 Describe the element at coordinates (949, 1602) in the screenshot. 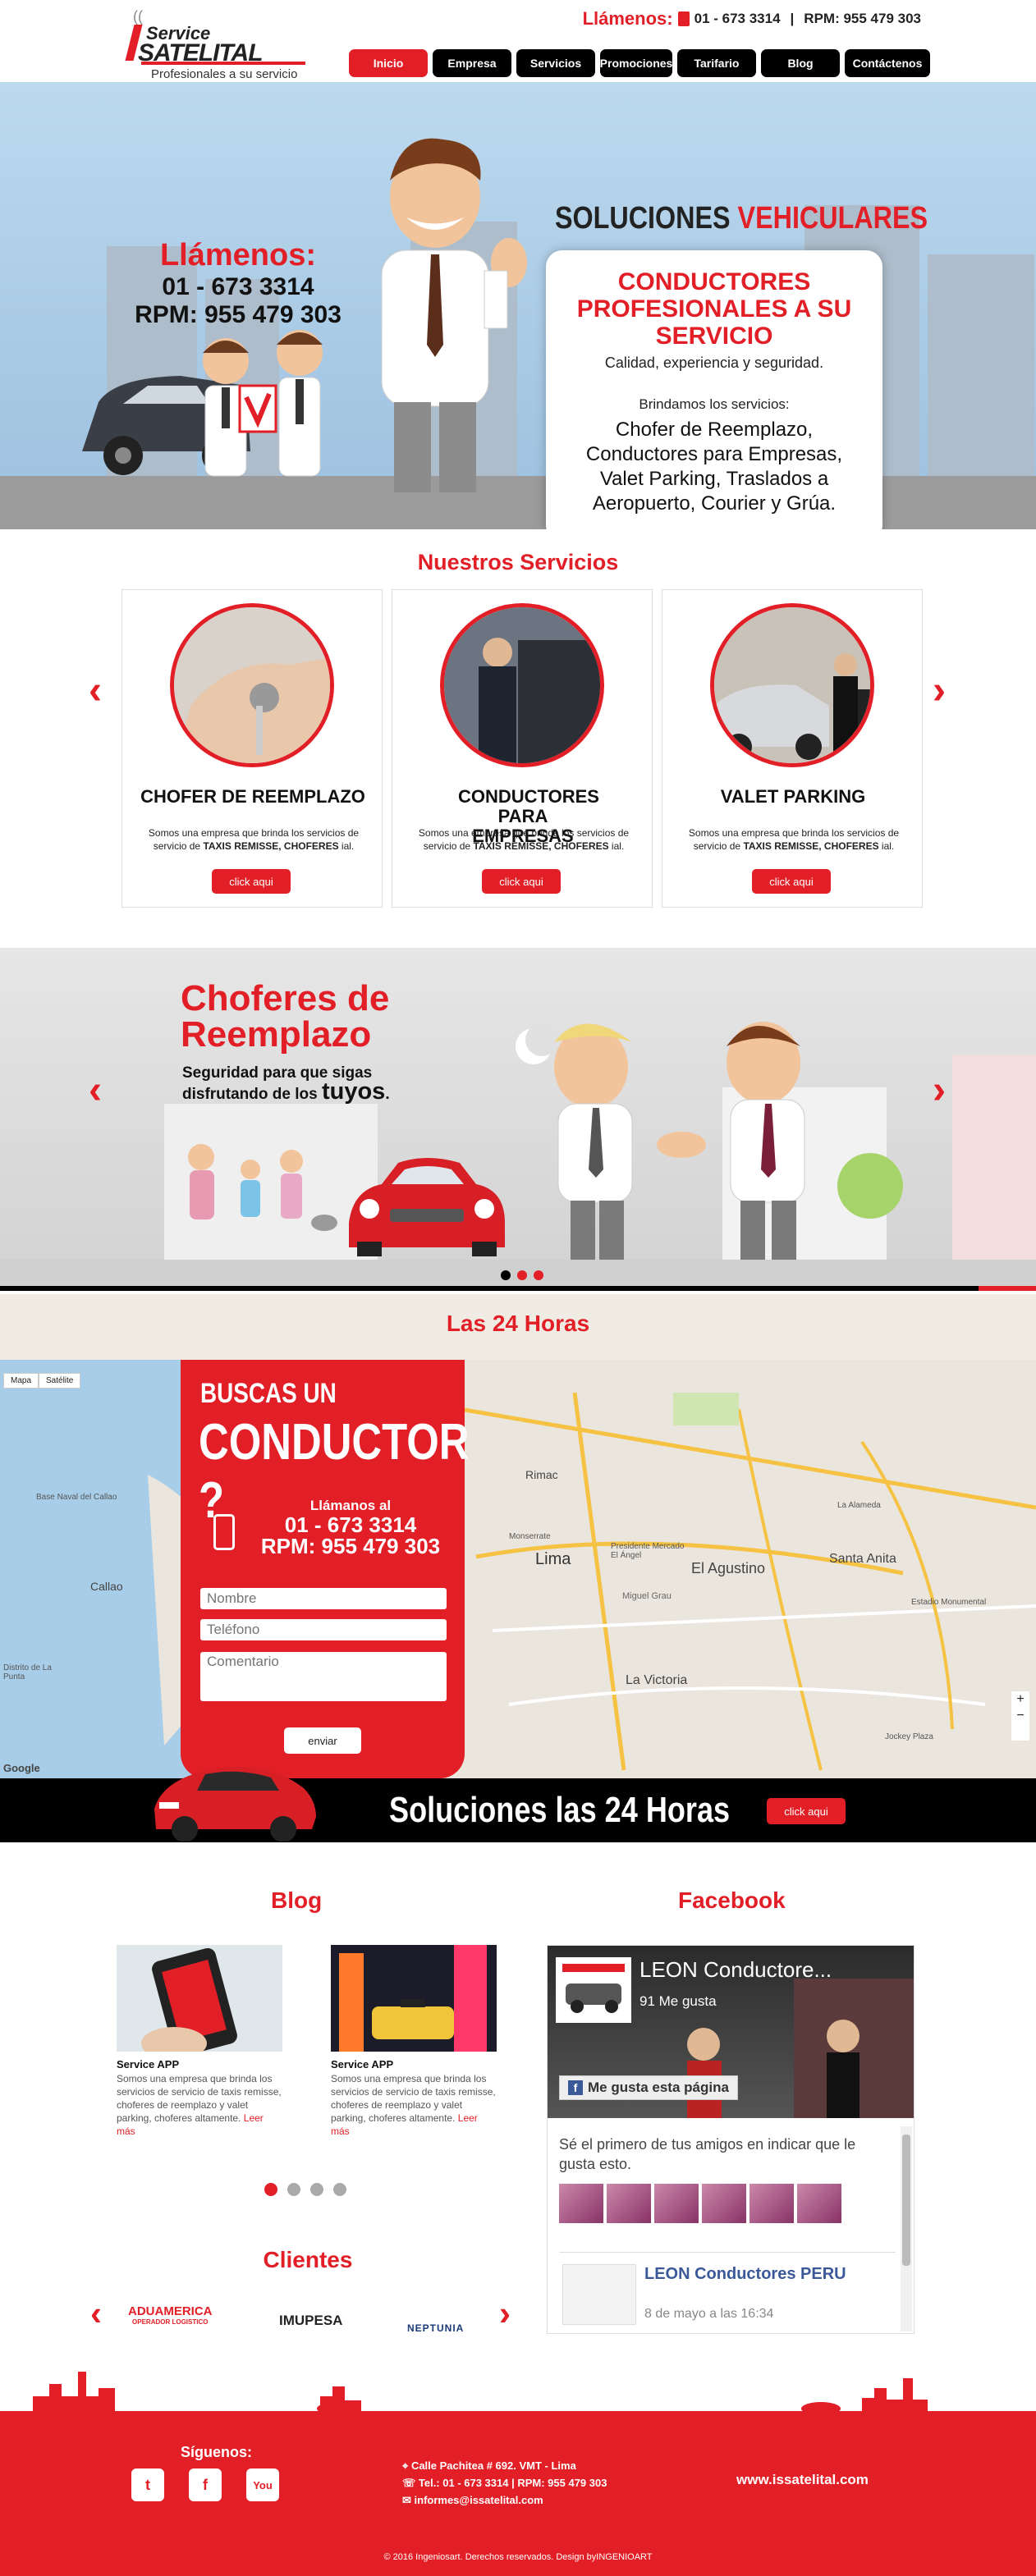

I see `map-label-estadio: Estadio Monumental` at that location.